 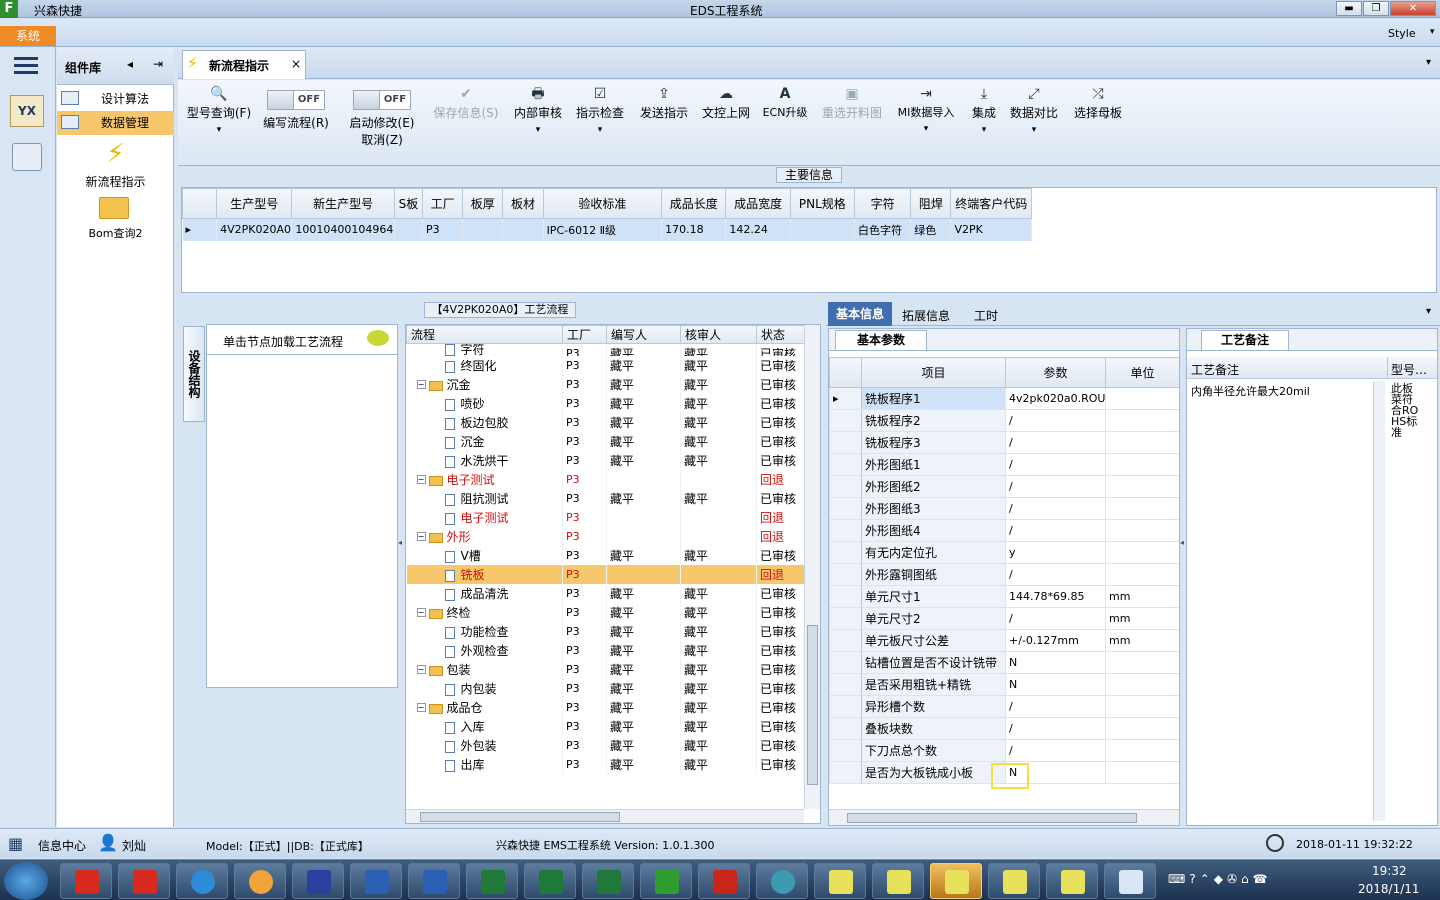 What do you see at coordinates (781, 517) in the screenshot?
I see `cell-status: 回退` at bounding box center [781, 517].